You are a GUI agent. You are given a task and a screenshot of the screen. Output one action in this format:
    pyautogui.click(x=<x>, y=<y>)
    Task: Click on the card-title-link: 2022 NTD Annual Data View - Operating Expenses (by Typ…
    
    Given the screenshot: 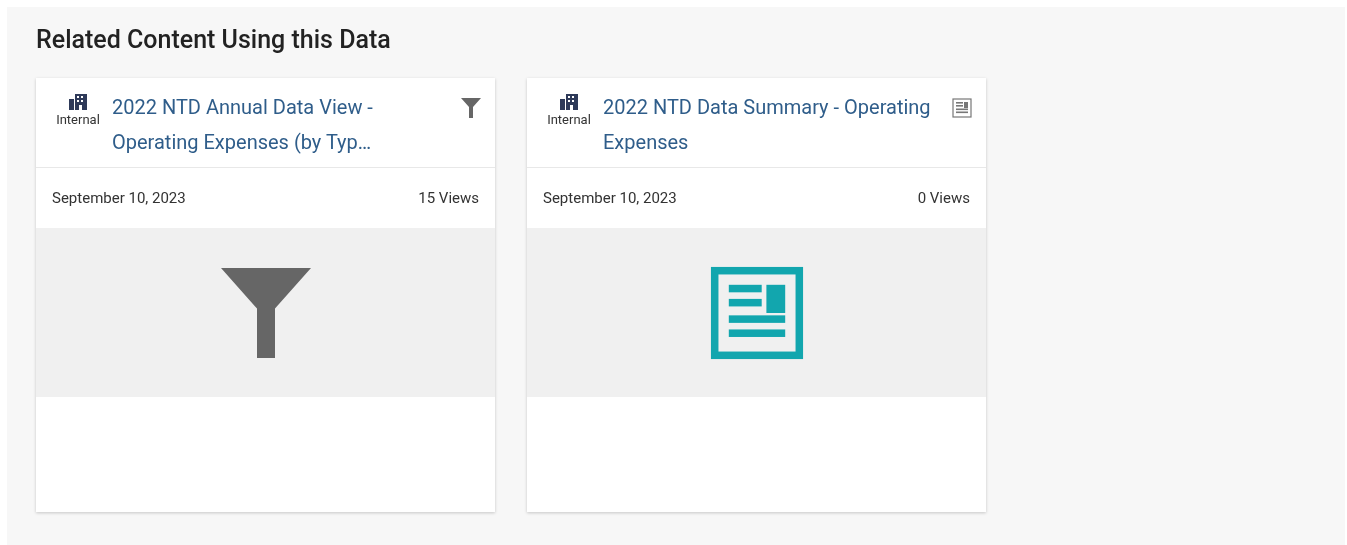 What is the action you would take?
    pyautogui.click(x=282, y=125)
    